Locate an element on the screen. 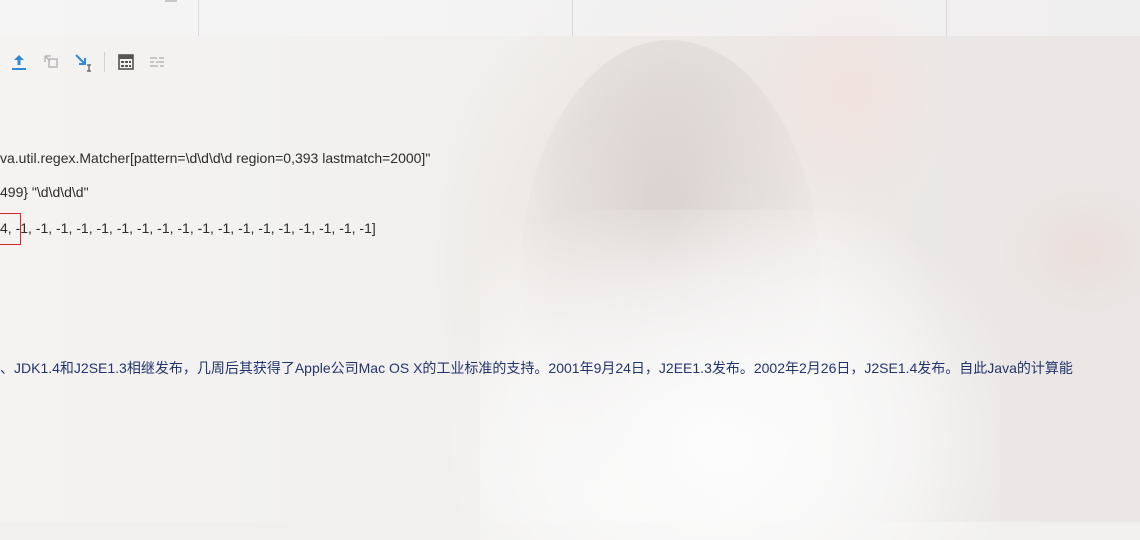  highlight-annotation-box is located at coordinates (10, 229).